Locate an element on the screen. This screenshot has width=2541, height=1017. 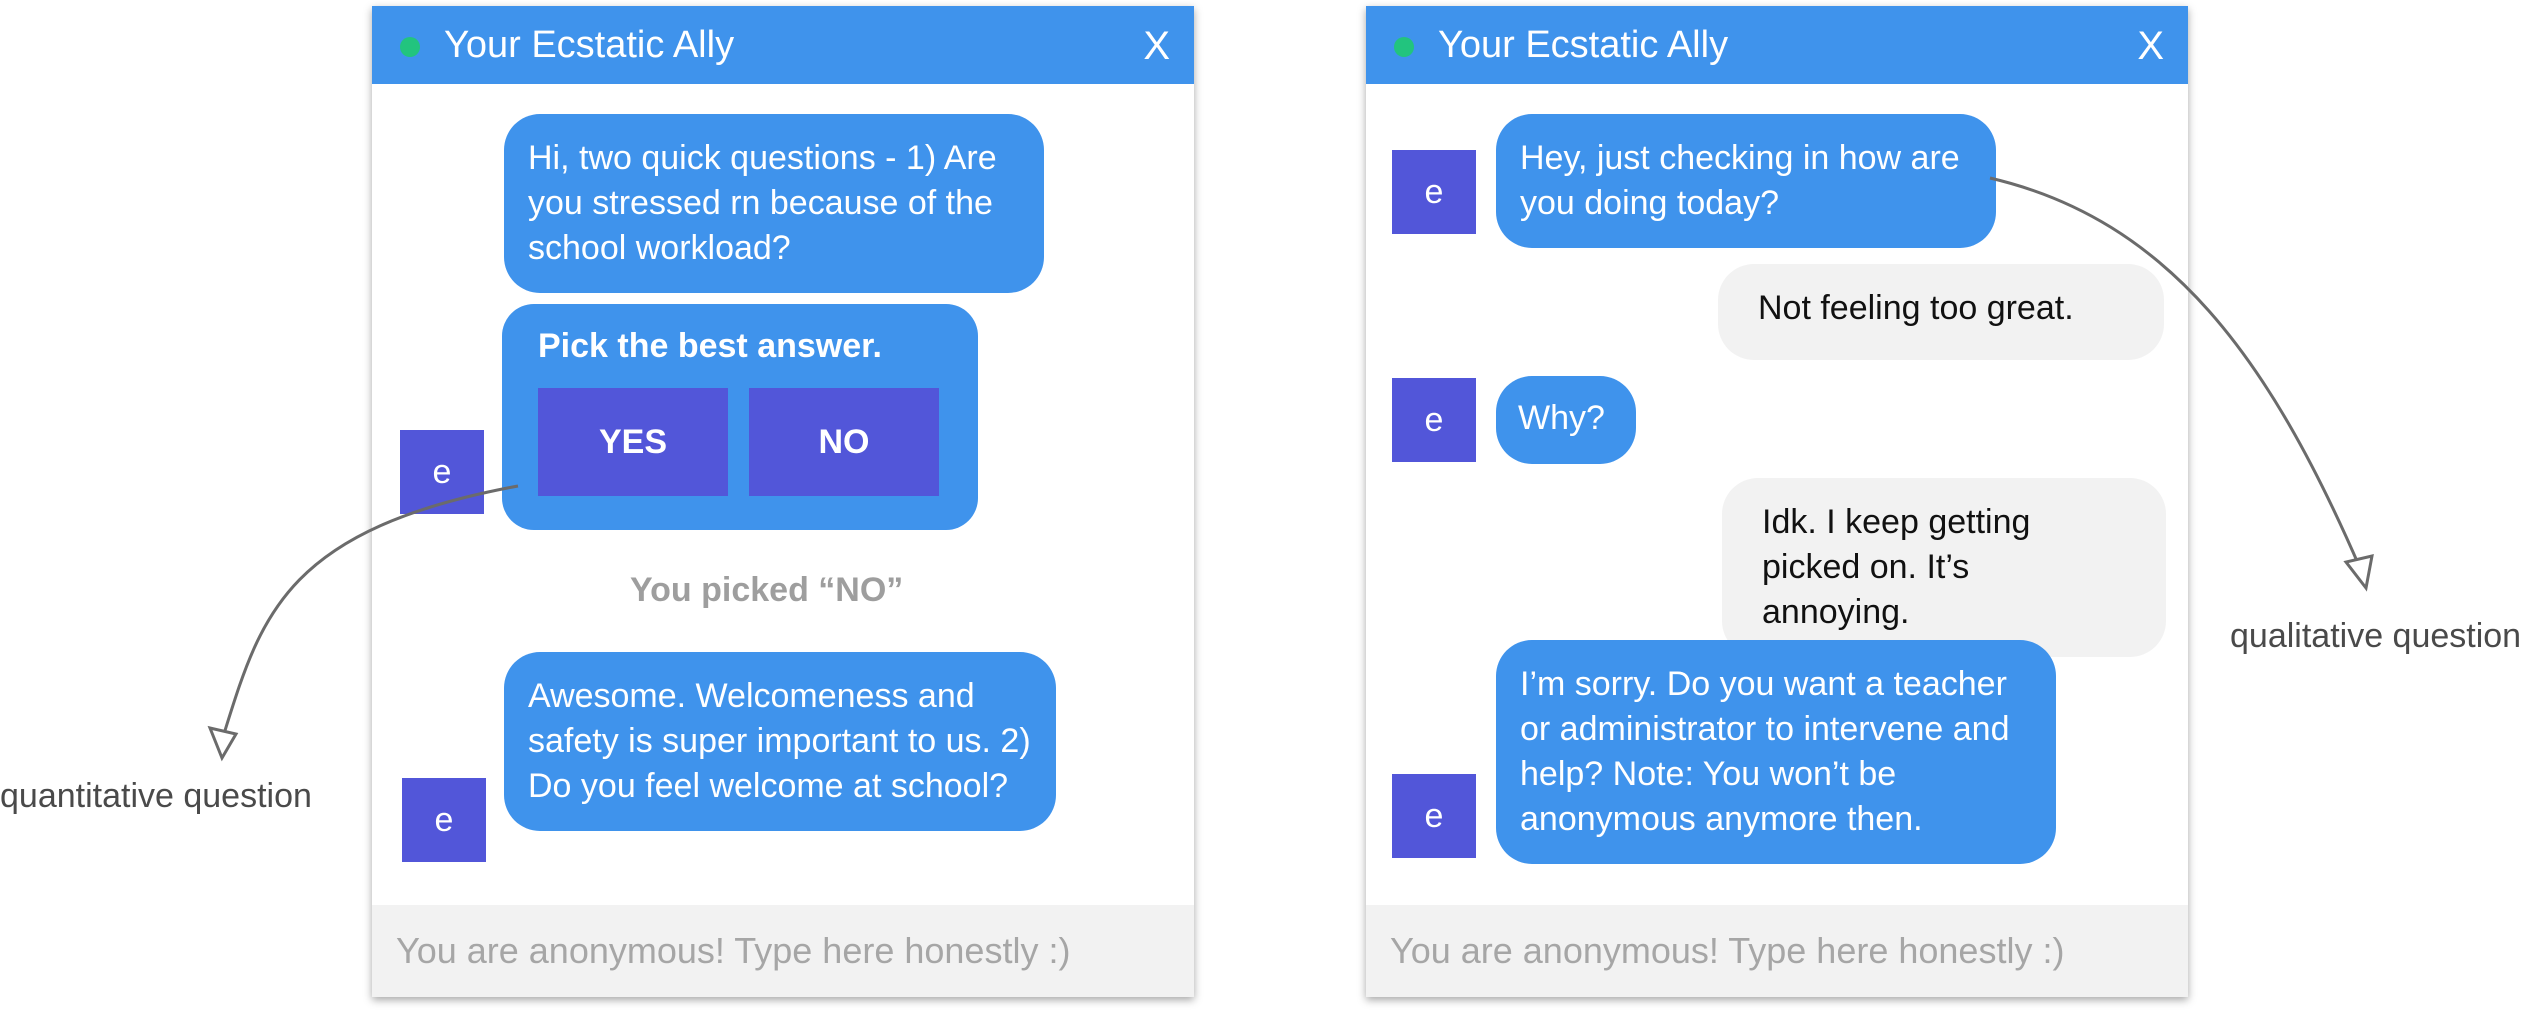
answer-choice-card: Pick the best answer. YES NO is located at coordinates (740, 417).